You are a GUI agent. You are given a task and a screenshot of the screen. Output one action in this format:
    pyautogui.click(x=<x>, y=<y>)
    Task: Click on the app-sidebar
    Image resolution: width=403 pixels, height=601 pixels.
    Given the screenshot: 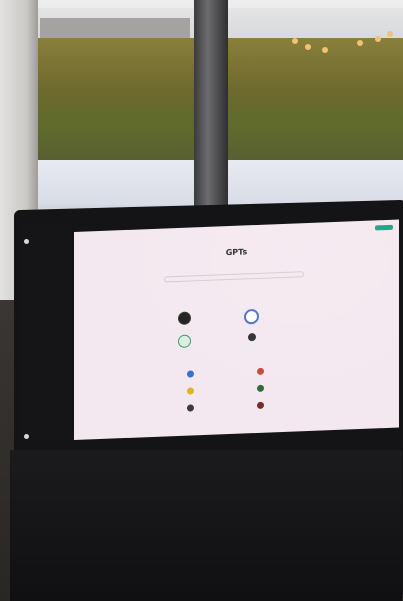 What is the action you would take?
    pyautogui.click(x=45, y=332)
    